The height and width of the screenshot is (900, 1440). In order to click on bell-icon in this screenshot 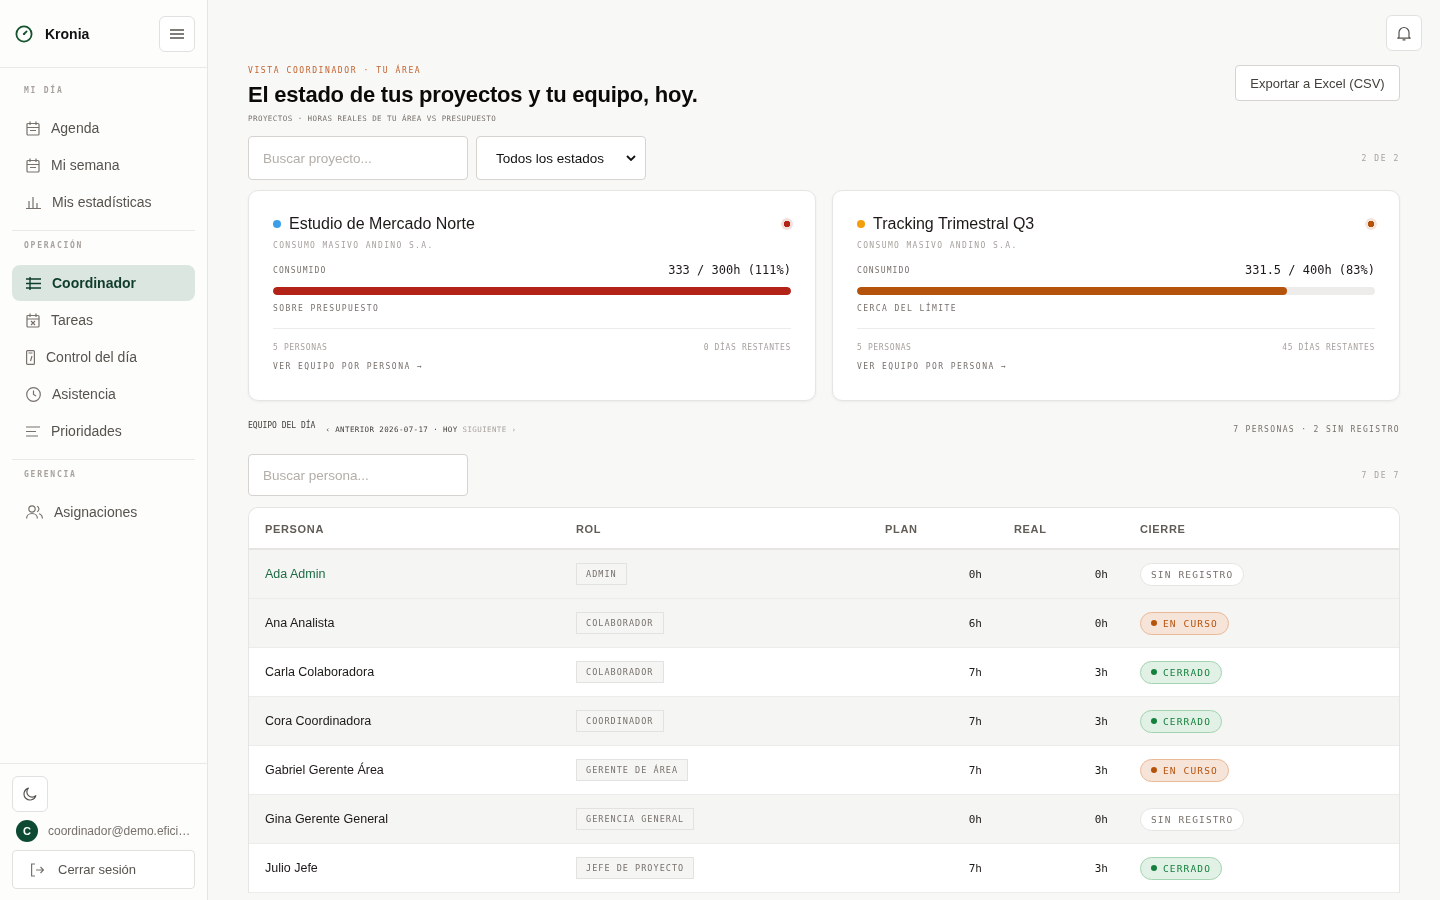, I will do `click(1404, 33)`.